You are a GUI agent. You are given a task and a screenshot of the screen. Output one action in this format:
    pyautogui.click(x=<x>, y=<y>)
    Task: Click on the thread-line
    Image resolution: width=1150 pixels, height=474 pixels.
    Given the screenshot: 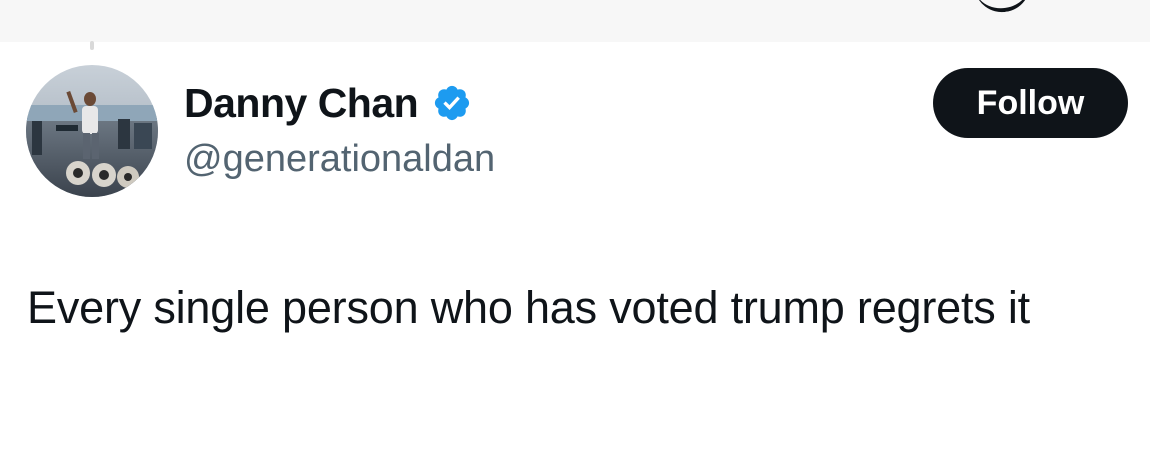 What is the action you would take?
    pyautogui.click(x=92, y=45)
    